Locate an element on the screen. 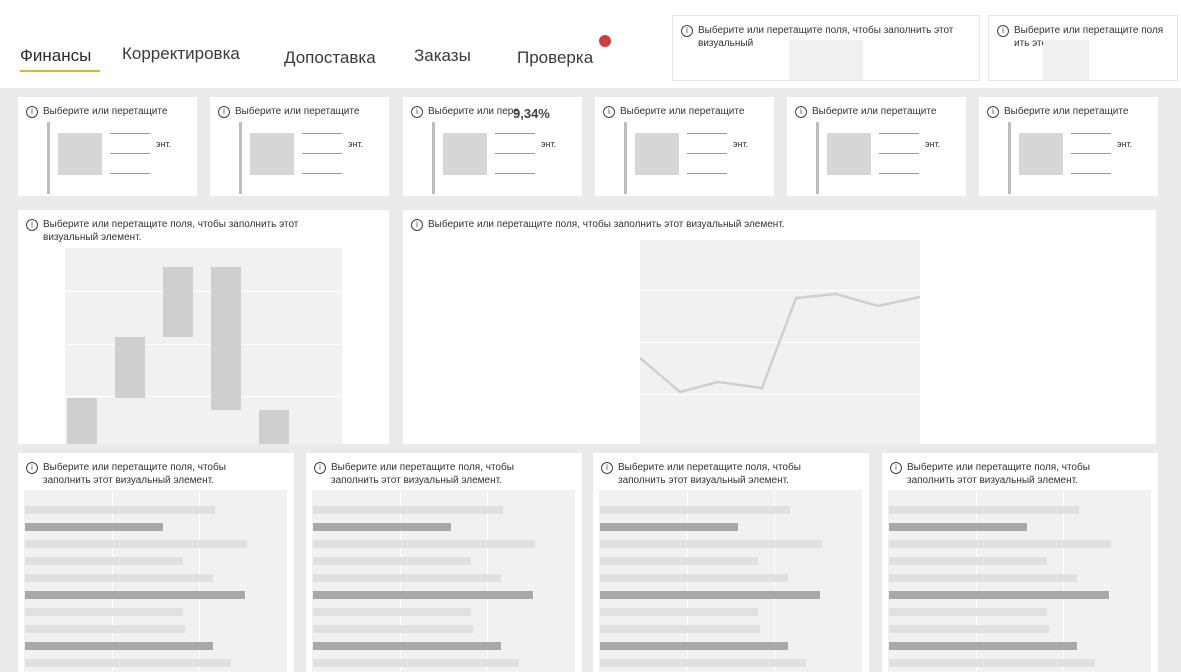 This screenshot has width=1181, height=672. tab-finance: Финансы is located at coordinates (55, 56).